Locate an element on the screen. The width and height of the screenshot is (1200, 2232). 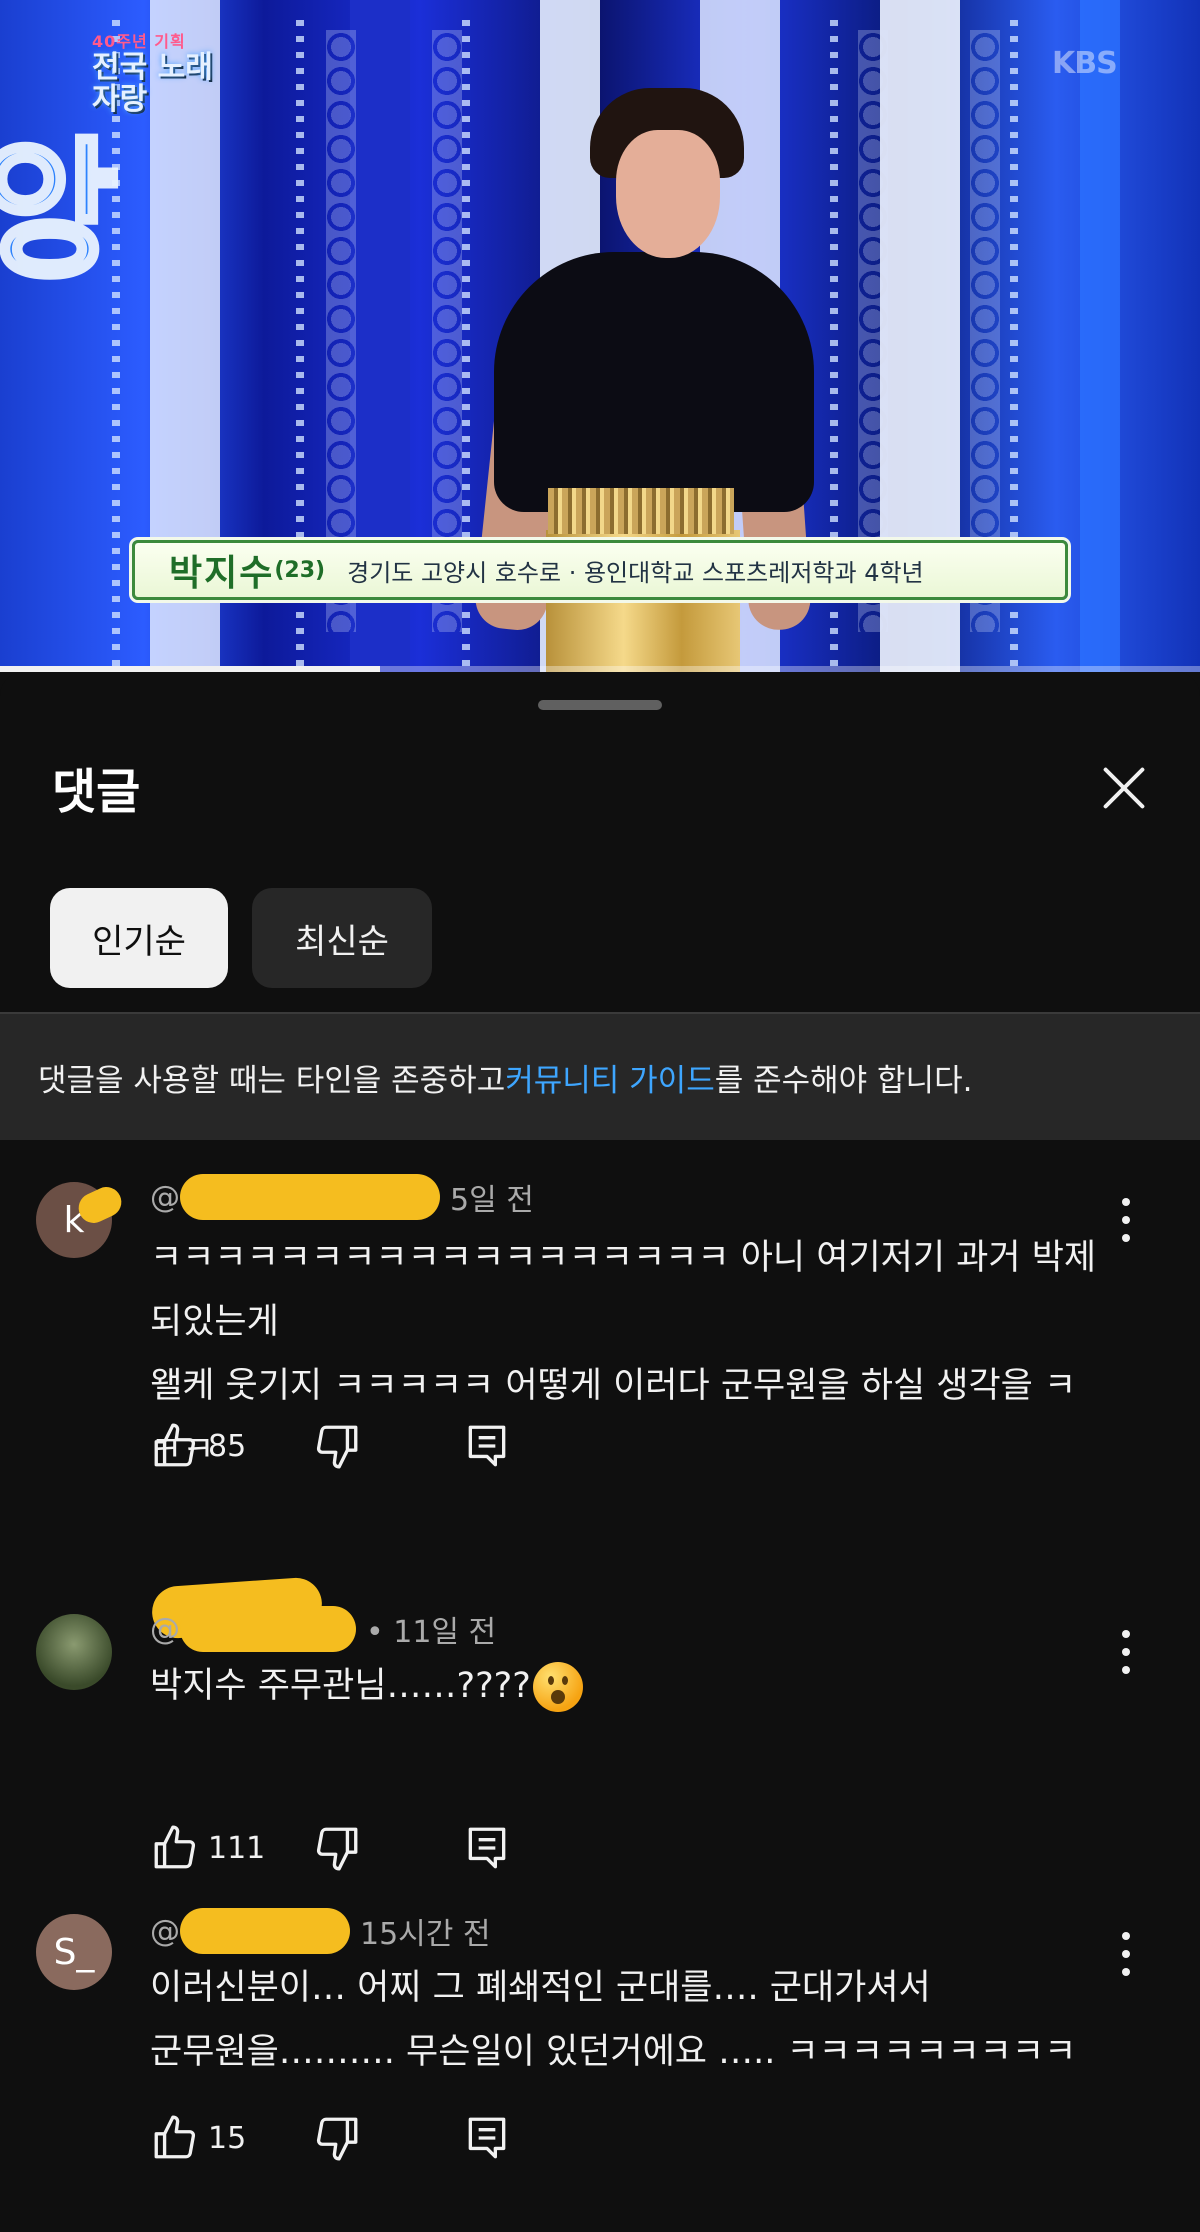
drag-handle is located at coordinates (600, 705).